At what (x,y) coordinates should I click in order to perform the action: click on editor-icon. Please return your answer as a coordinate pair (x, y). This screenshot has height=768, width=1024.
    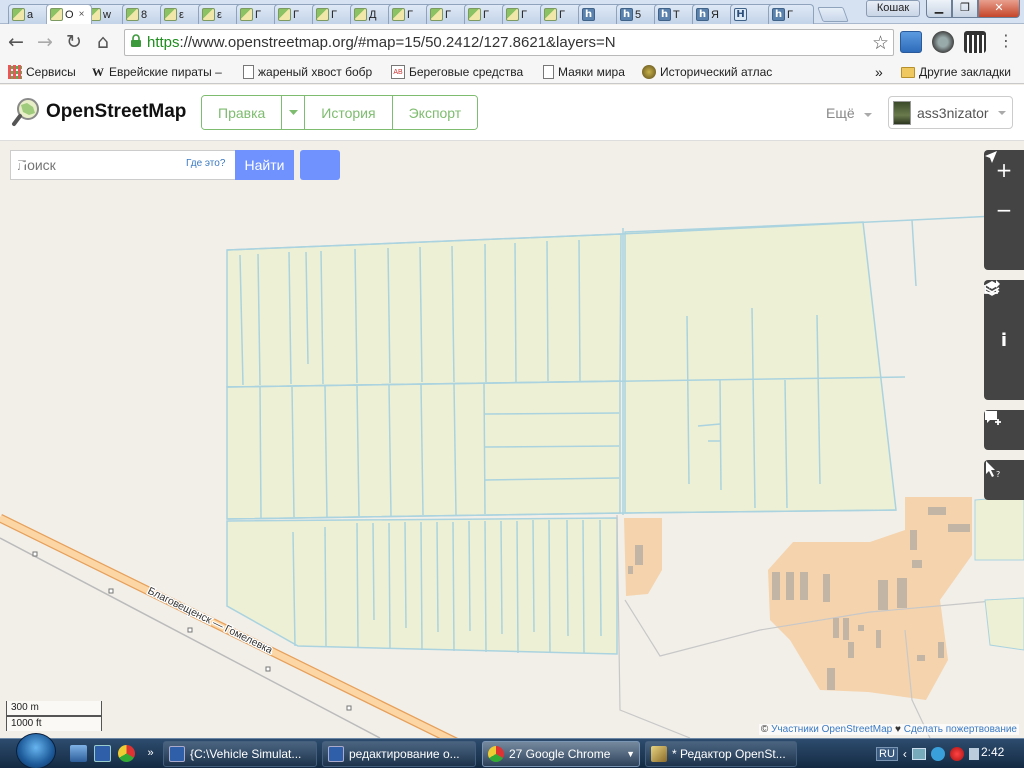
    Looking at the image, I should click on (659, 754).